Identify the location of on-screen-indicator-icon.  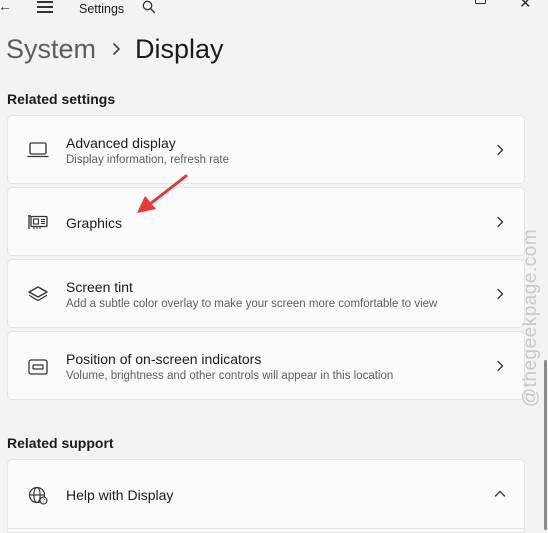
(38, 367).